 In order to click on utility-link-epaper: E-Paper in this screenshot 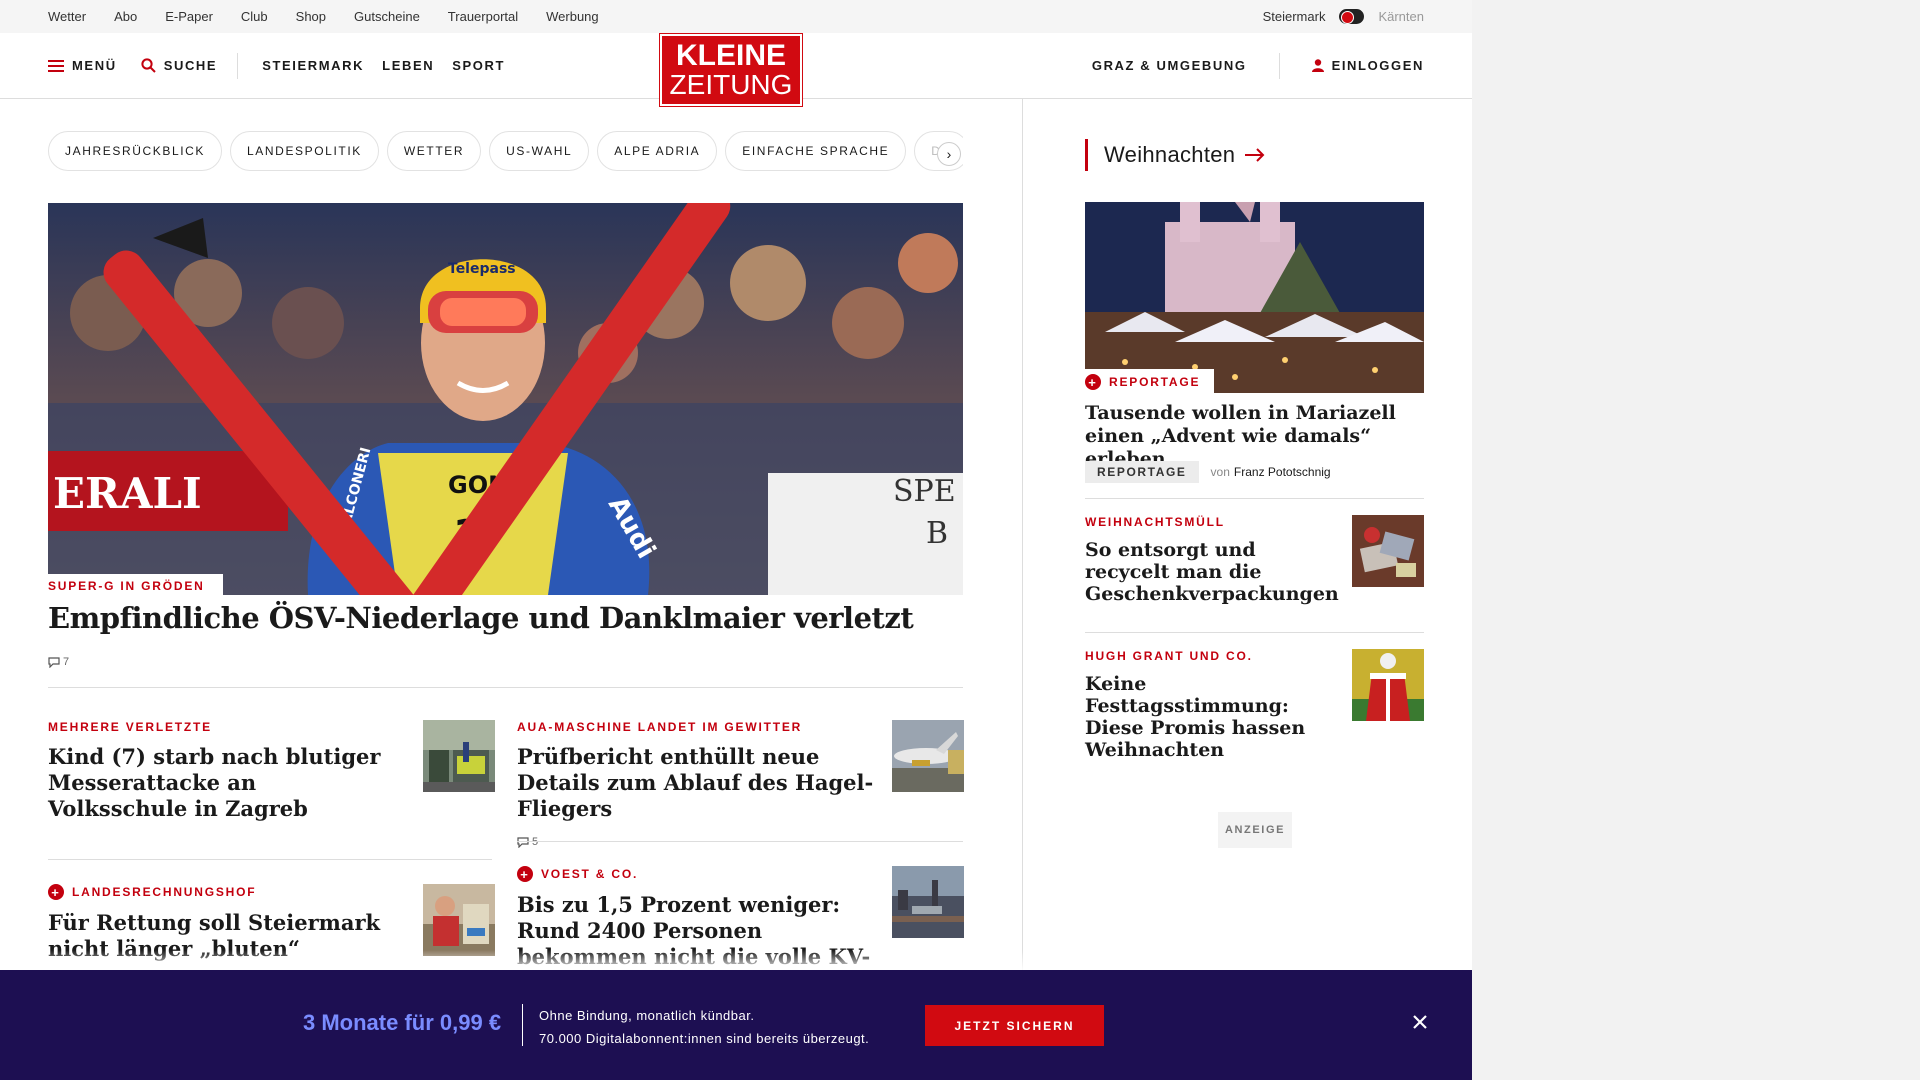, I will do `click(189, 16)`.